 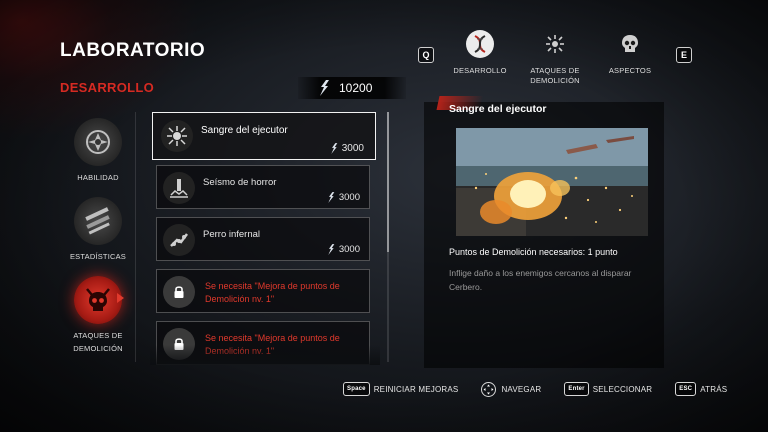 What do you see at coordinates (630, 70) in the screenshot?
I see `tab-label: ASPECTOS` at bounding box center [630, 70].